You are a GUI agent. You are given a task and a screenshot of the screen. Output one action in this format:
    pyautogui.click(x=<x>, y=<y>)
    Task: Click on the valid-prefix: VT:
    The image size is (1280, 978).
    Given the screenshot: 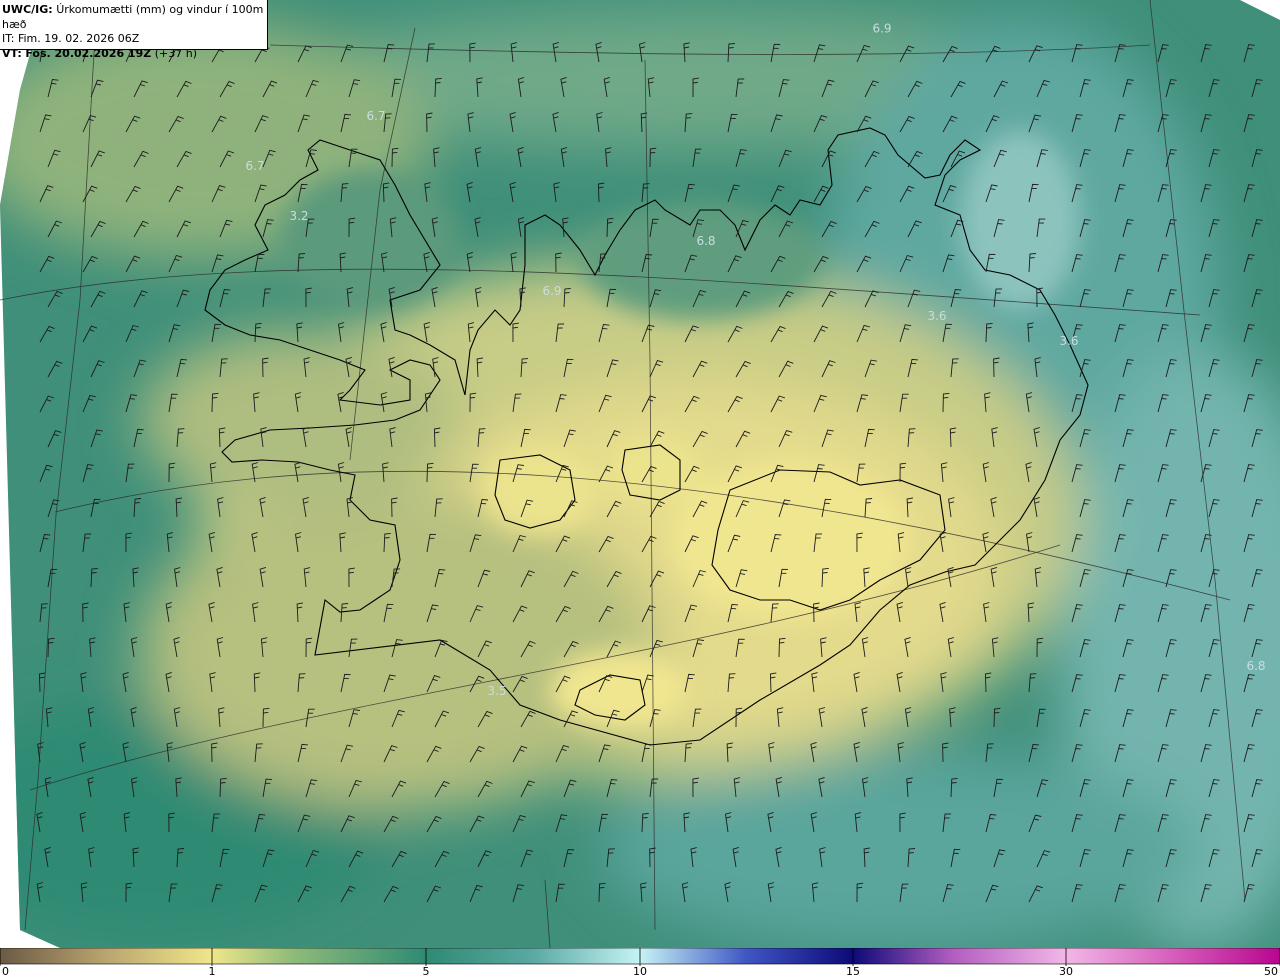 What is the action you would take?
    pyautogui.click(x=12, y=53)
    